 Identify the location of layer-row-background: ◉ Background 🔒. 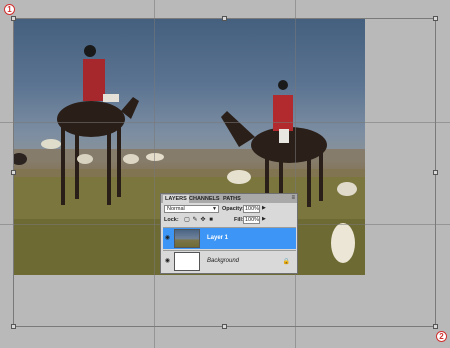
(229, 261).